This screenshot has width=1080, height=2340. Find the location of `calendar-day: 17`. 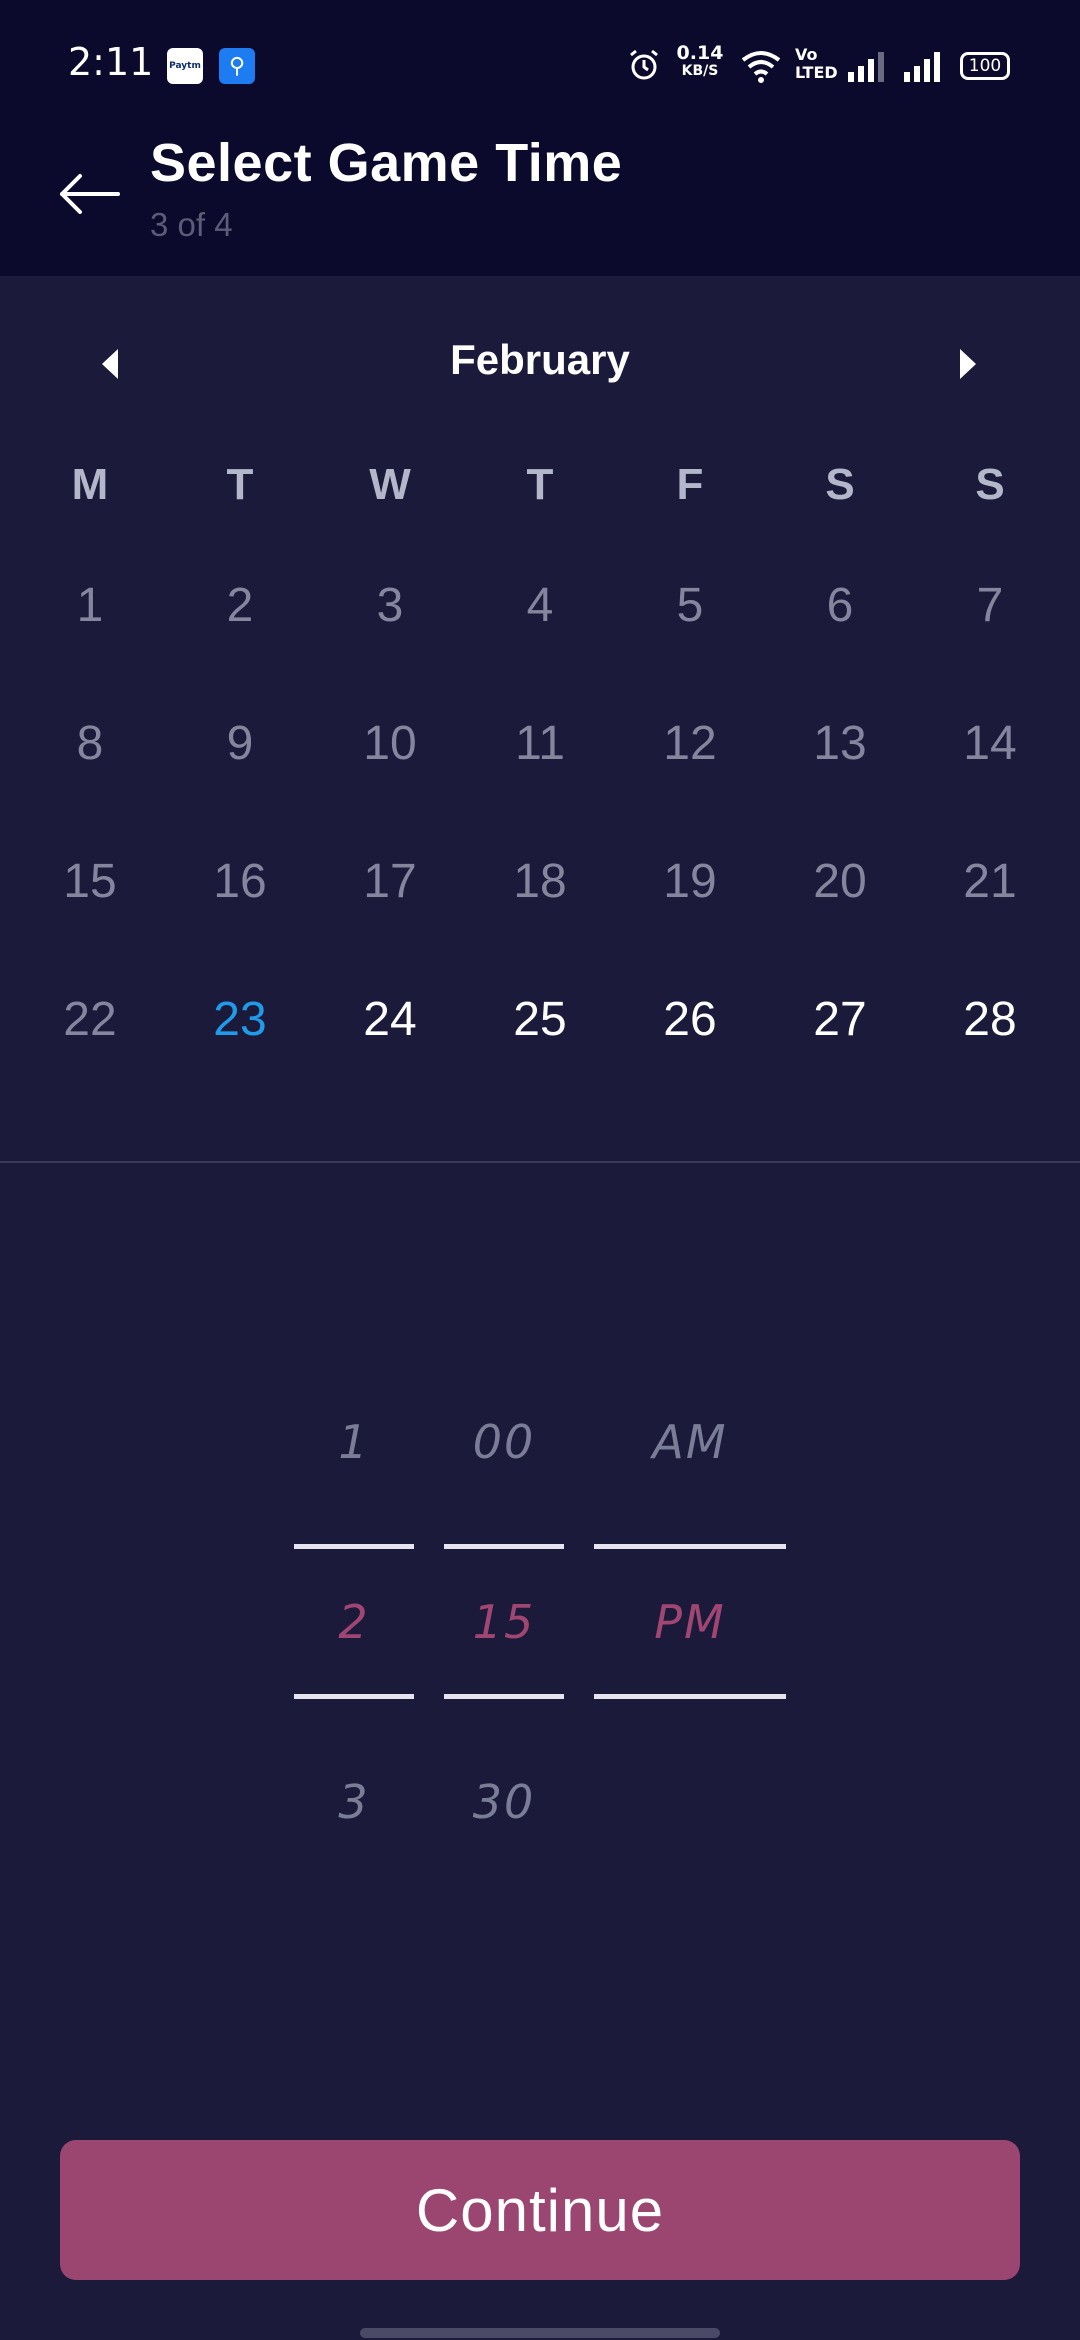

calendar-day: 17 is located at coordinates (390, 881).